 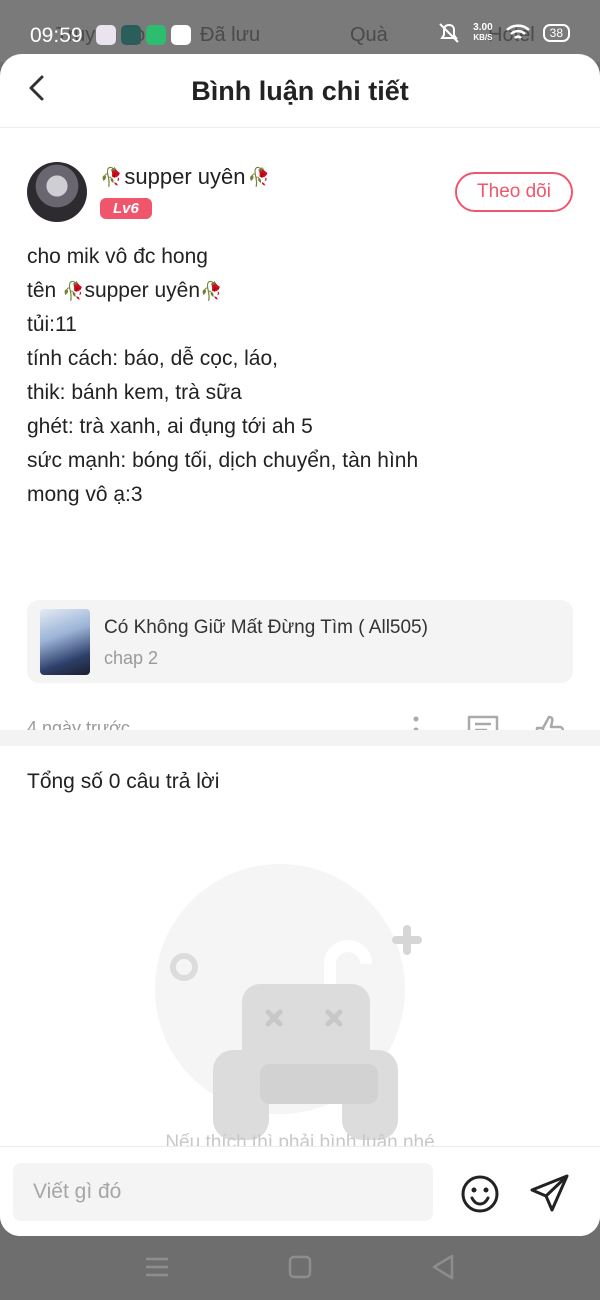 I want to click on follow-button: Theo dõi, so click(x=514, y=192).